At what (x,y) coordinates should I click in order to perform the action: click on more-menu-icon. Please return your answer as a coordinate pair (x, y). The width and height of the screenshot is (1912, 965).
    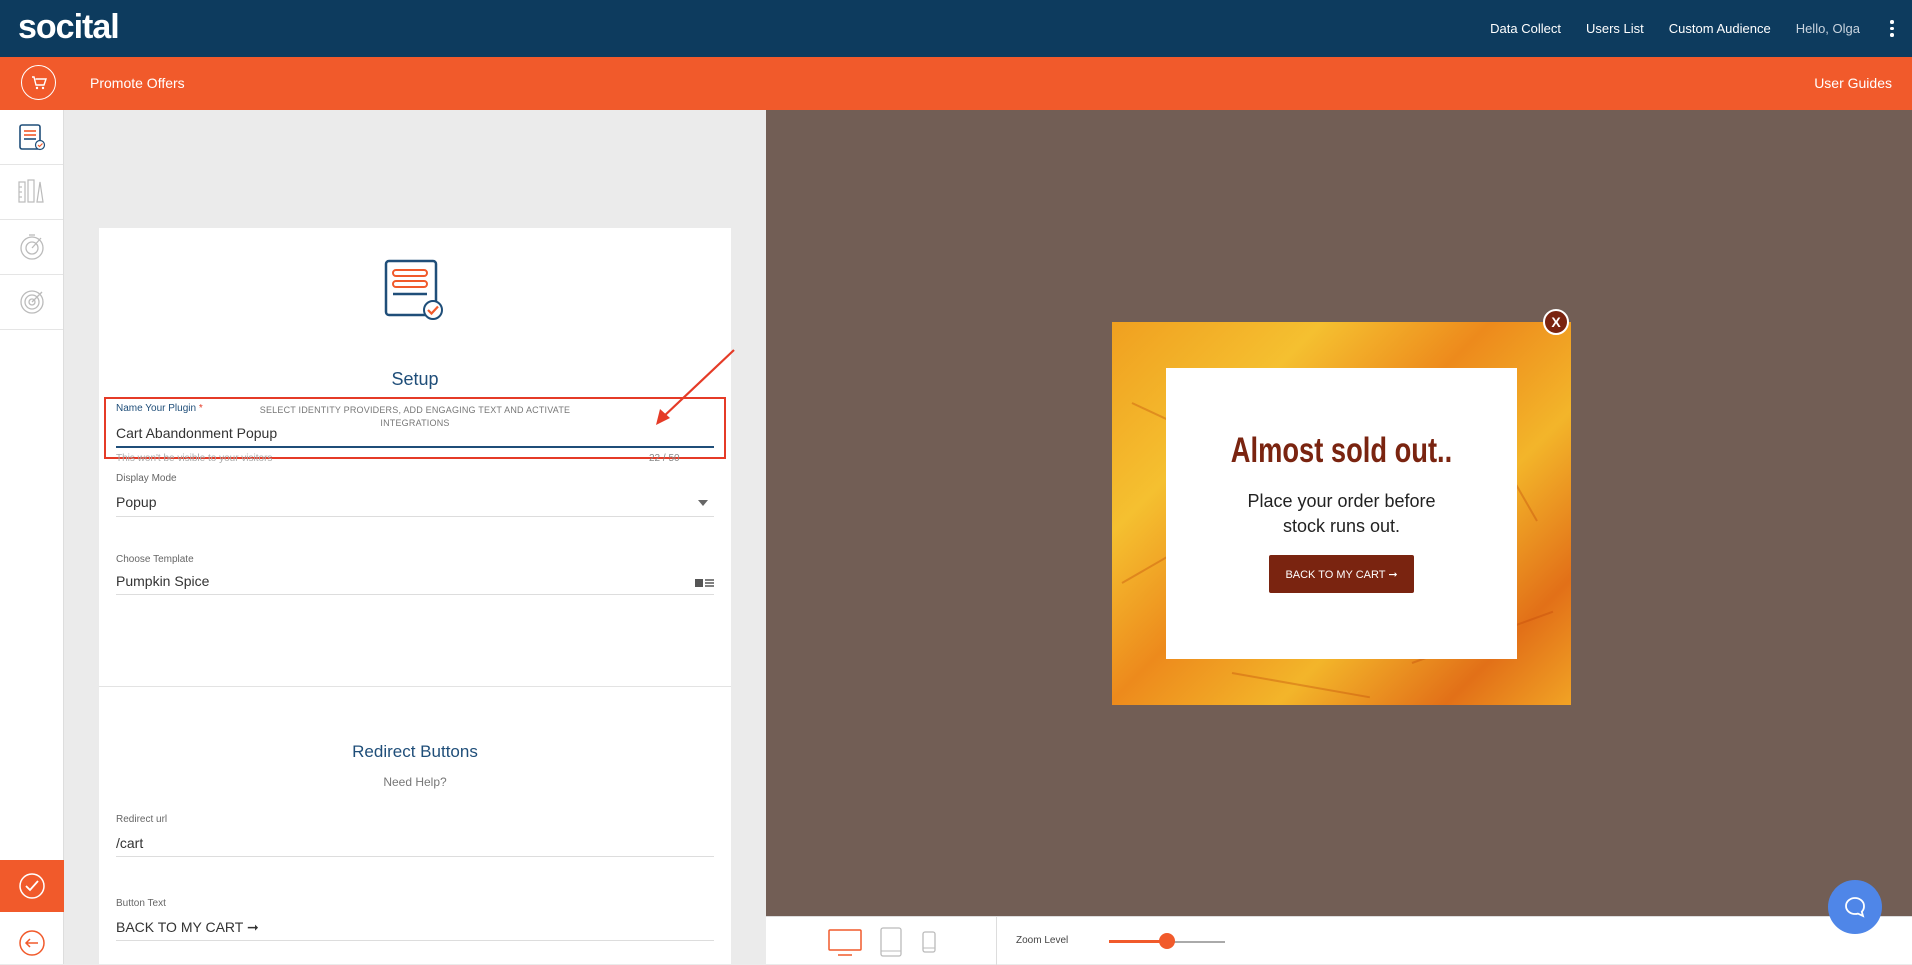
    Looking at the image, I should click on (1892, 28).